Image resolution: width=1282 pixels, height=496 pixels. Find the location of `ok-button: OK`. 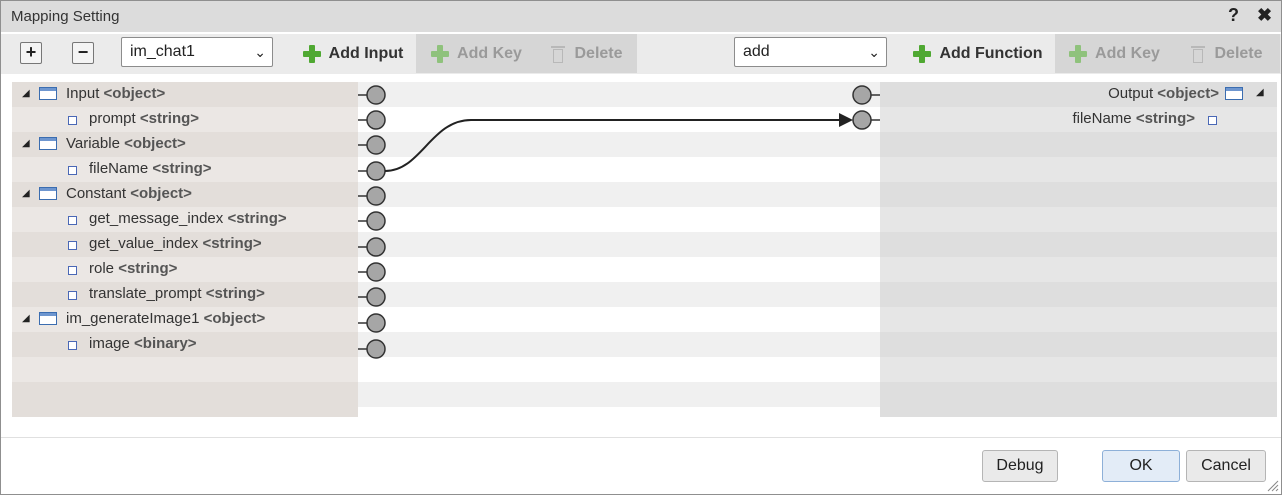

ok-button: OK is located at coordinates (1141, 466).